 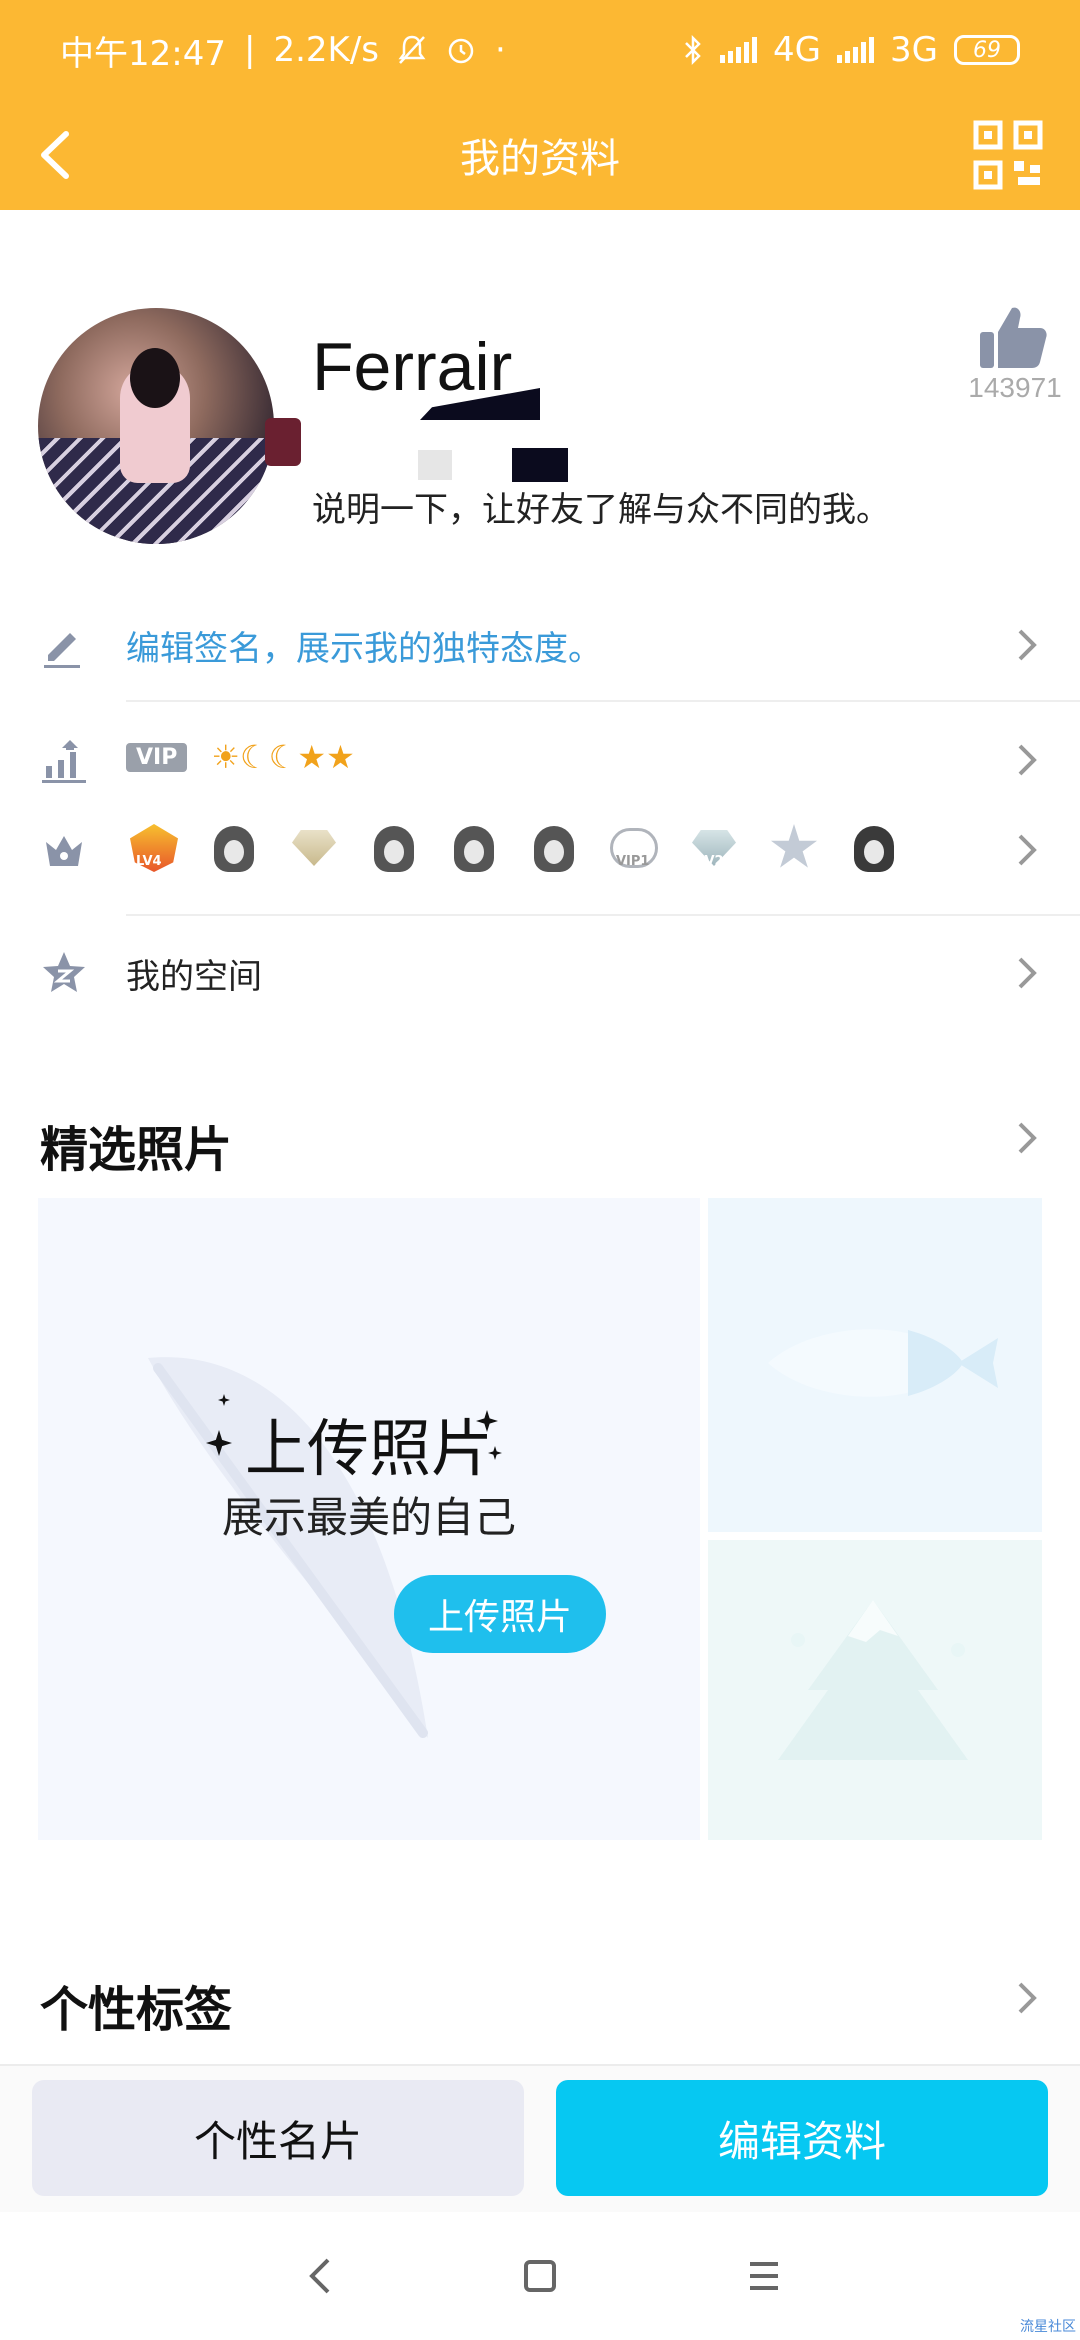 What do you see at coordinates (500, 1614) in the screenshot?
I see `upload-photo-button: 上传照片` at bounding box center [500, 1614].